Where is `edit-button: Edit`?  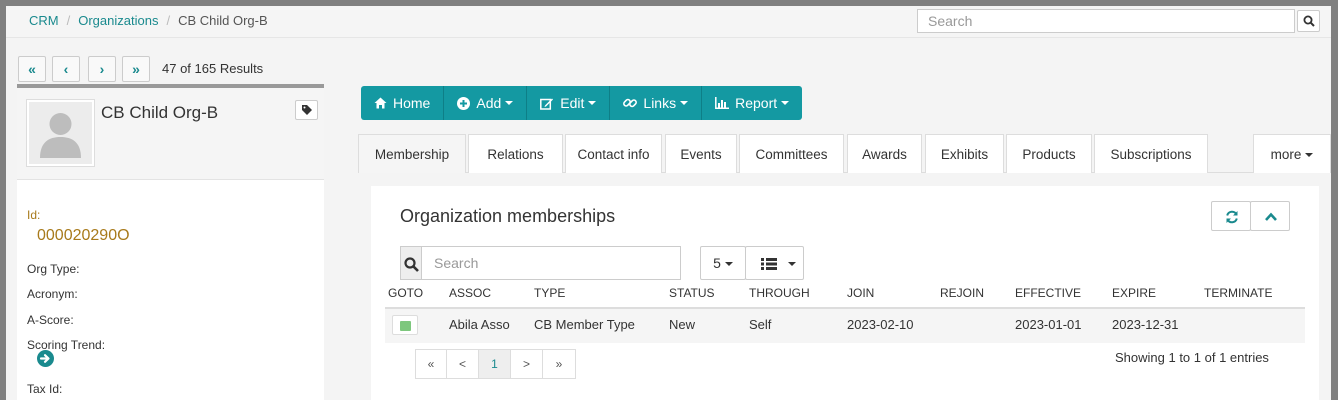
edit-button: Edit is located at coordinates (569, 103).